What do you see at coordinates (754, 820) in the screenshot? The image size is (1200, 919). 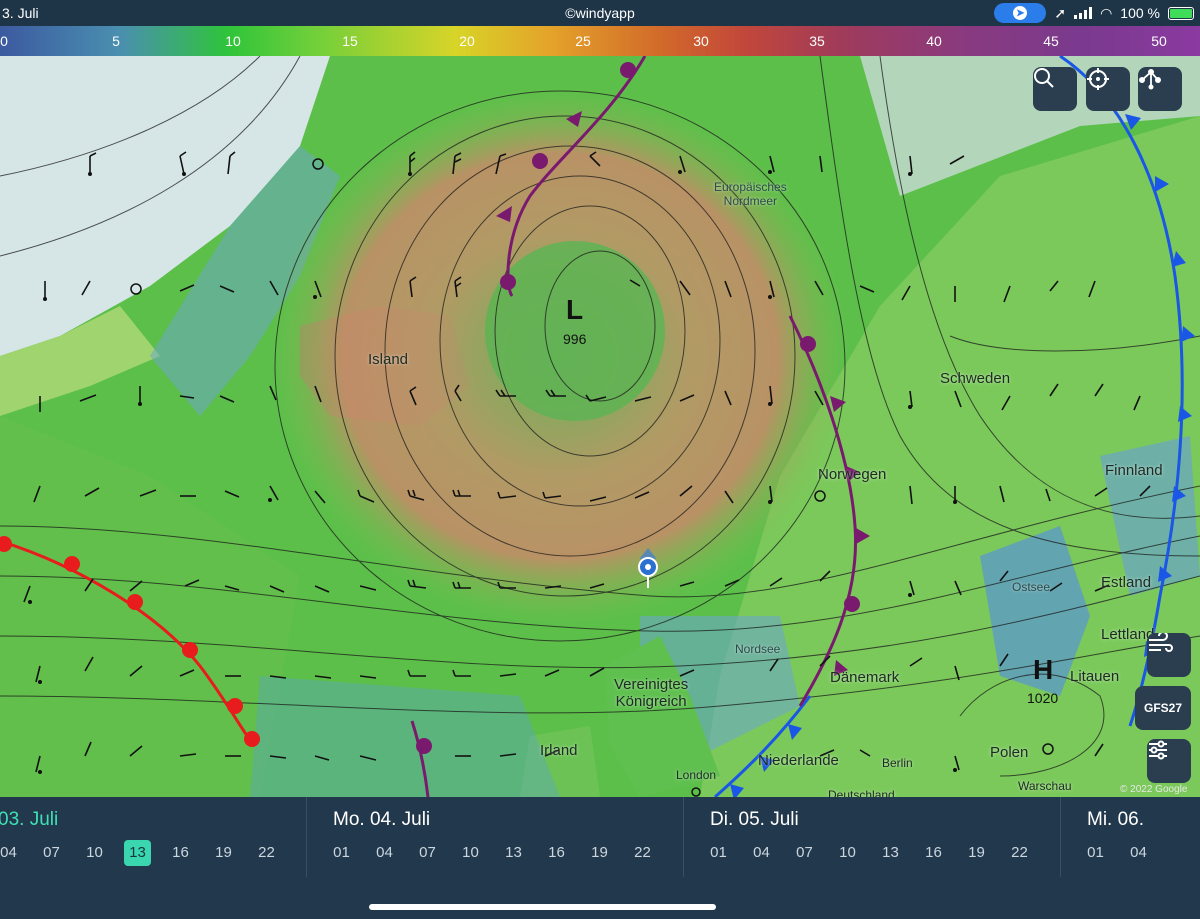 I see `day-title: Di. 05. Juli` at bounding box center [754, 820].